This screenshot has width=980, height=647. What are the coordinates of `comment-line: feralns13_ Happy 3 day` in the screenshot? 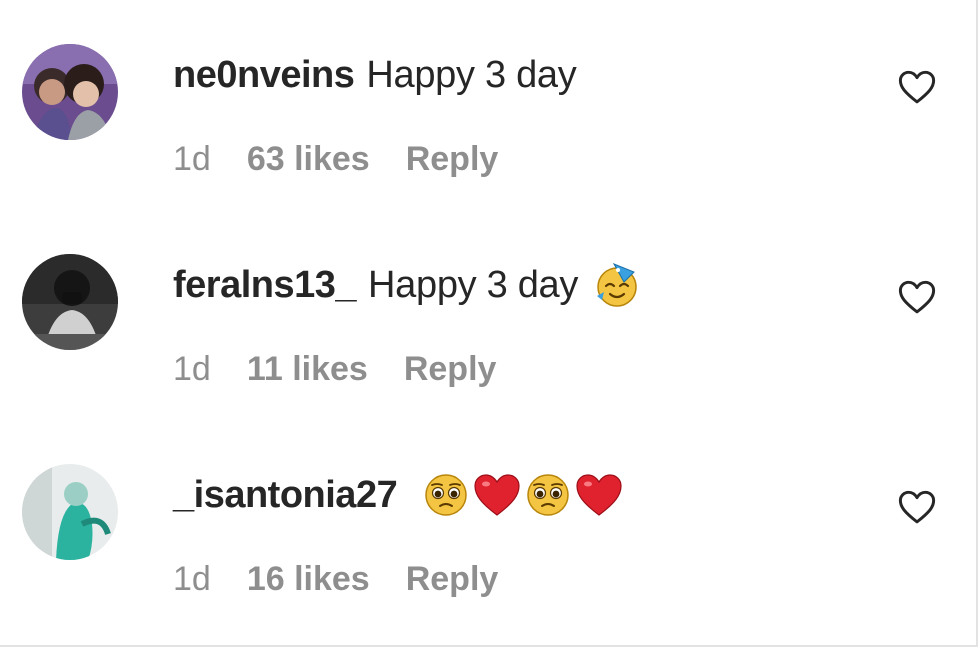 It's located at (406, 285).